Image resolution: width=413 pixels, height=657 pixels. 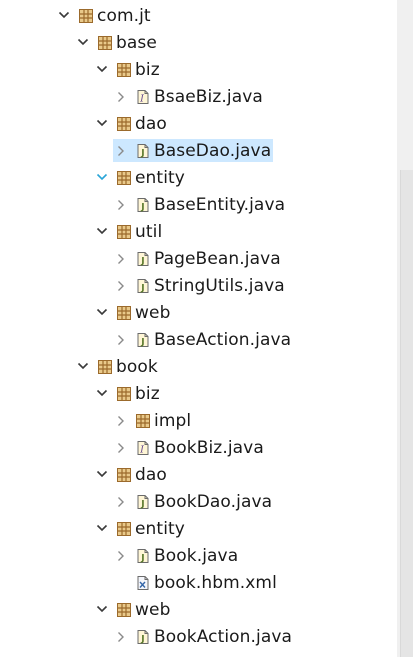 What do you see at coordinates (203, 636) in the screenshot?
I see `tree-node-bookaction-java: J BookAction.java` at bounding box center [203, 636].